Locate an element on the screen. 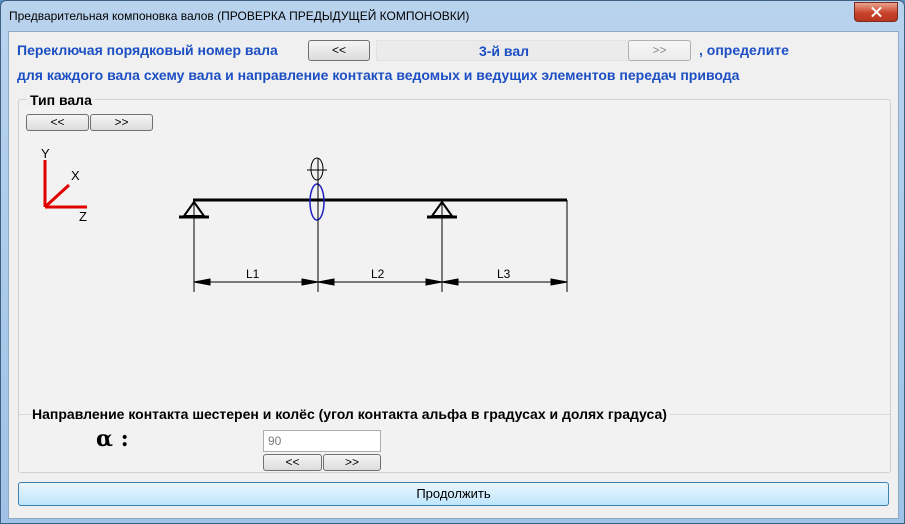 Image resolution: width=905 pixels, height=524 pixels. angle-input is located at coordinates (322, 441).